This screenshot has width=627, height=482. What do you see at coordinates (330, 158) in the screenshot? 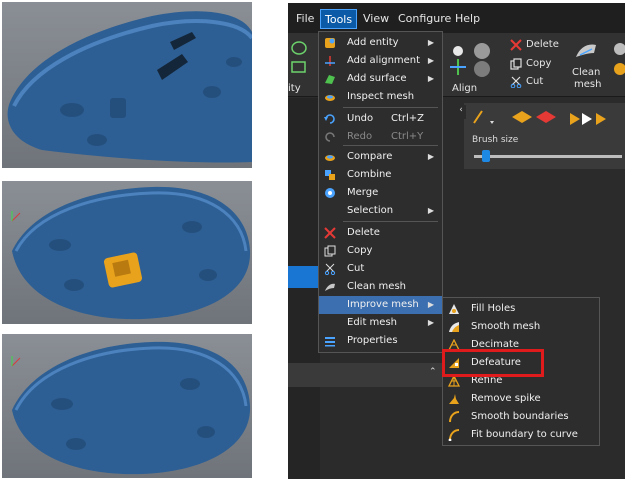
I see `compare-icon` at bounding box center [330, 158].